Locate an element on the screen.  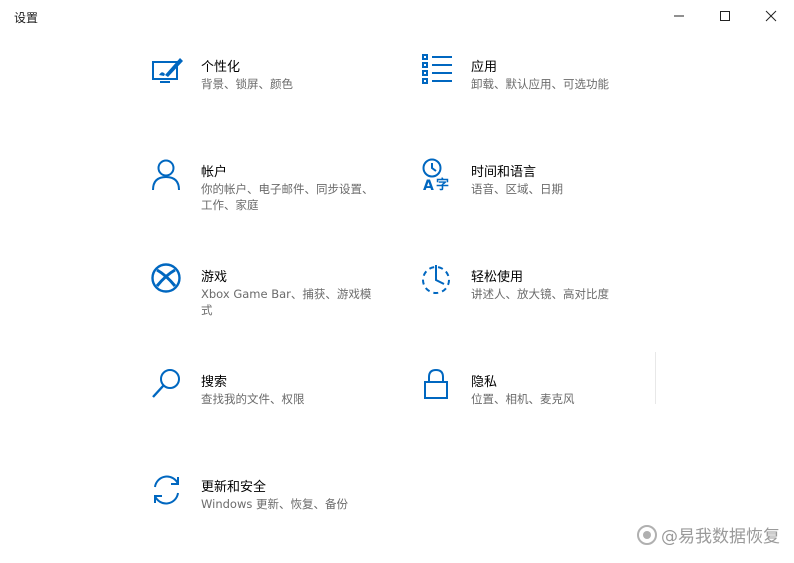
tile-description: 背景、锁屏、颜色 is located at coordinates (247, 84).